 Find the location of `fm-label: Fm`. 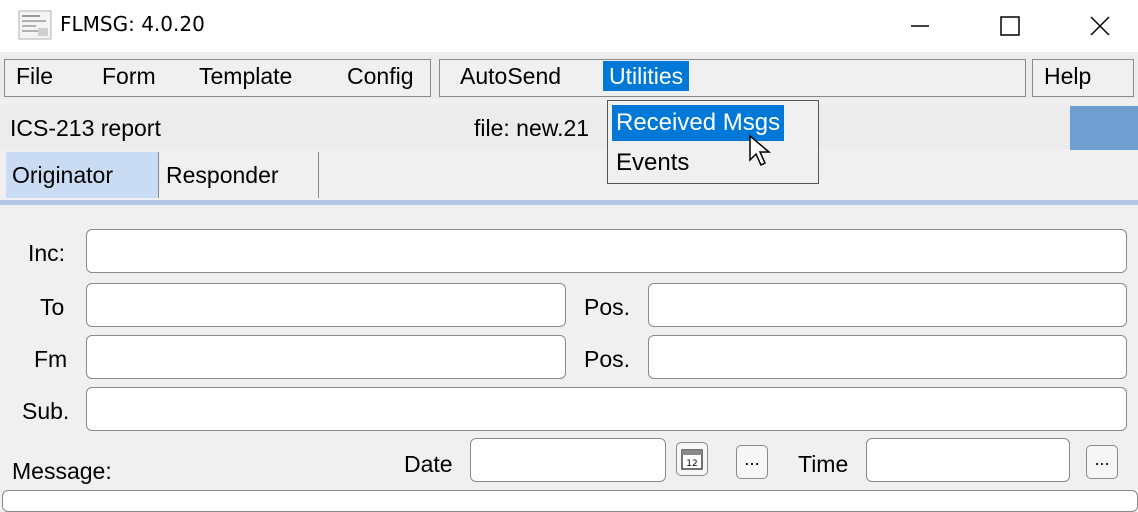

fm-label: Fm is located at coordinates (51, 359).